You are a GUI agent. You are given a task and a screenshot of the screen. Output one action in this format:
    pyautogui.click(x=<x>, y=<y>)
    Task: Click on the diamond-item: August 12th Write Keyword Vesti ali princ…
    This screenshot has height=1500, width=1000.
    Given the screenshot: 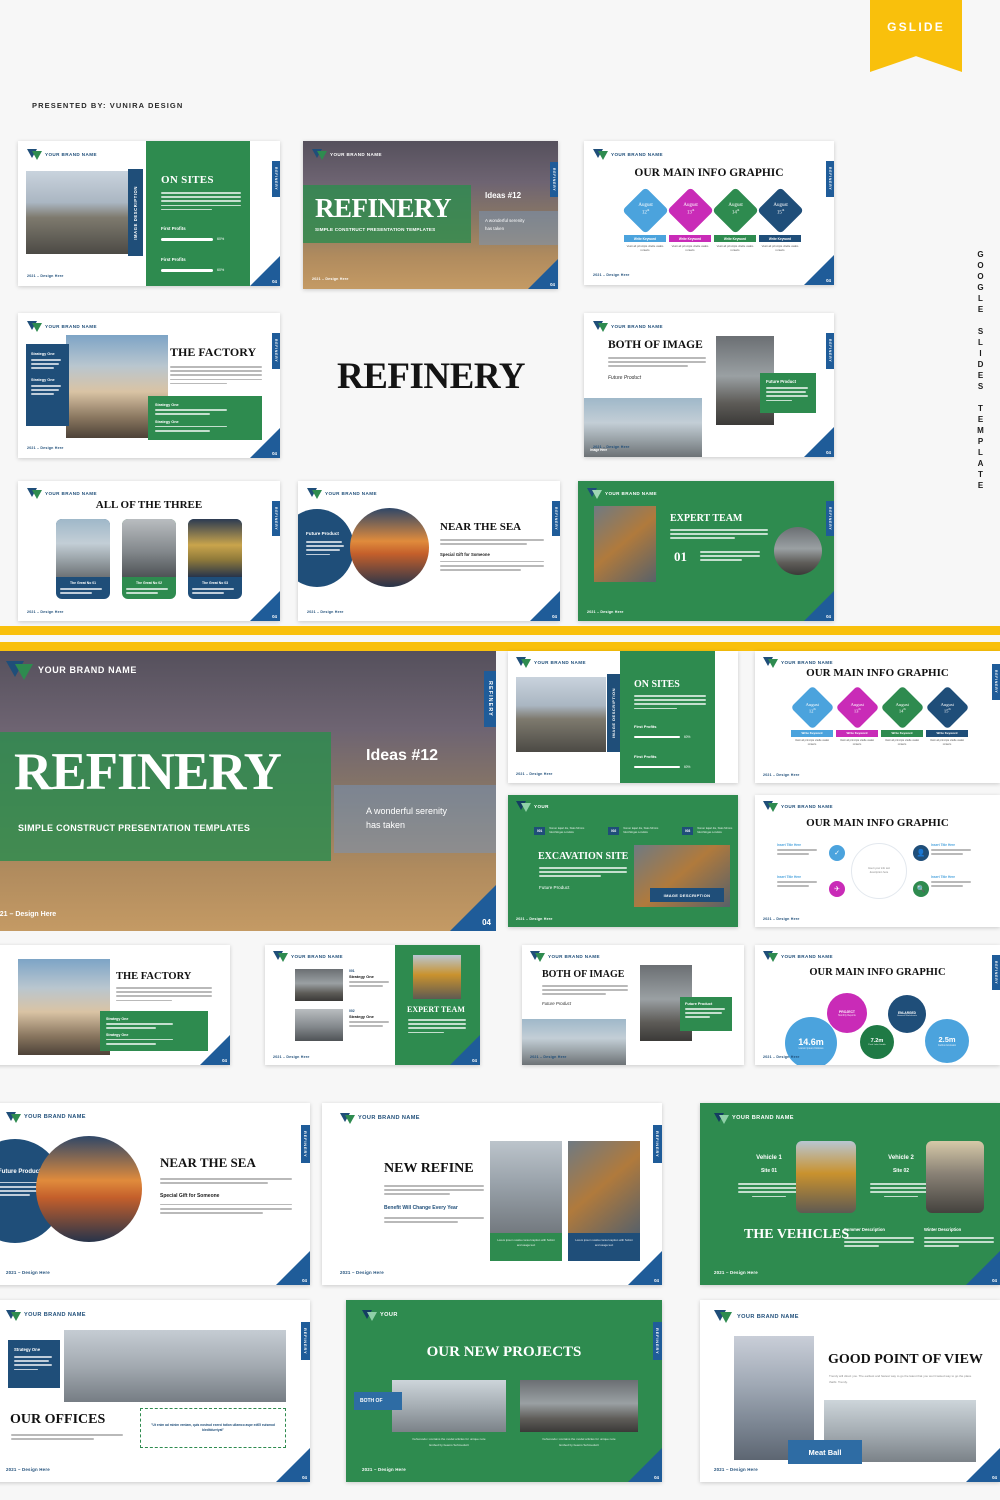 What is the action you would take?
    pyautogui.click(x=812, y=716)
    